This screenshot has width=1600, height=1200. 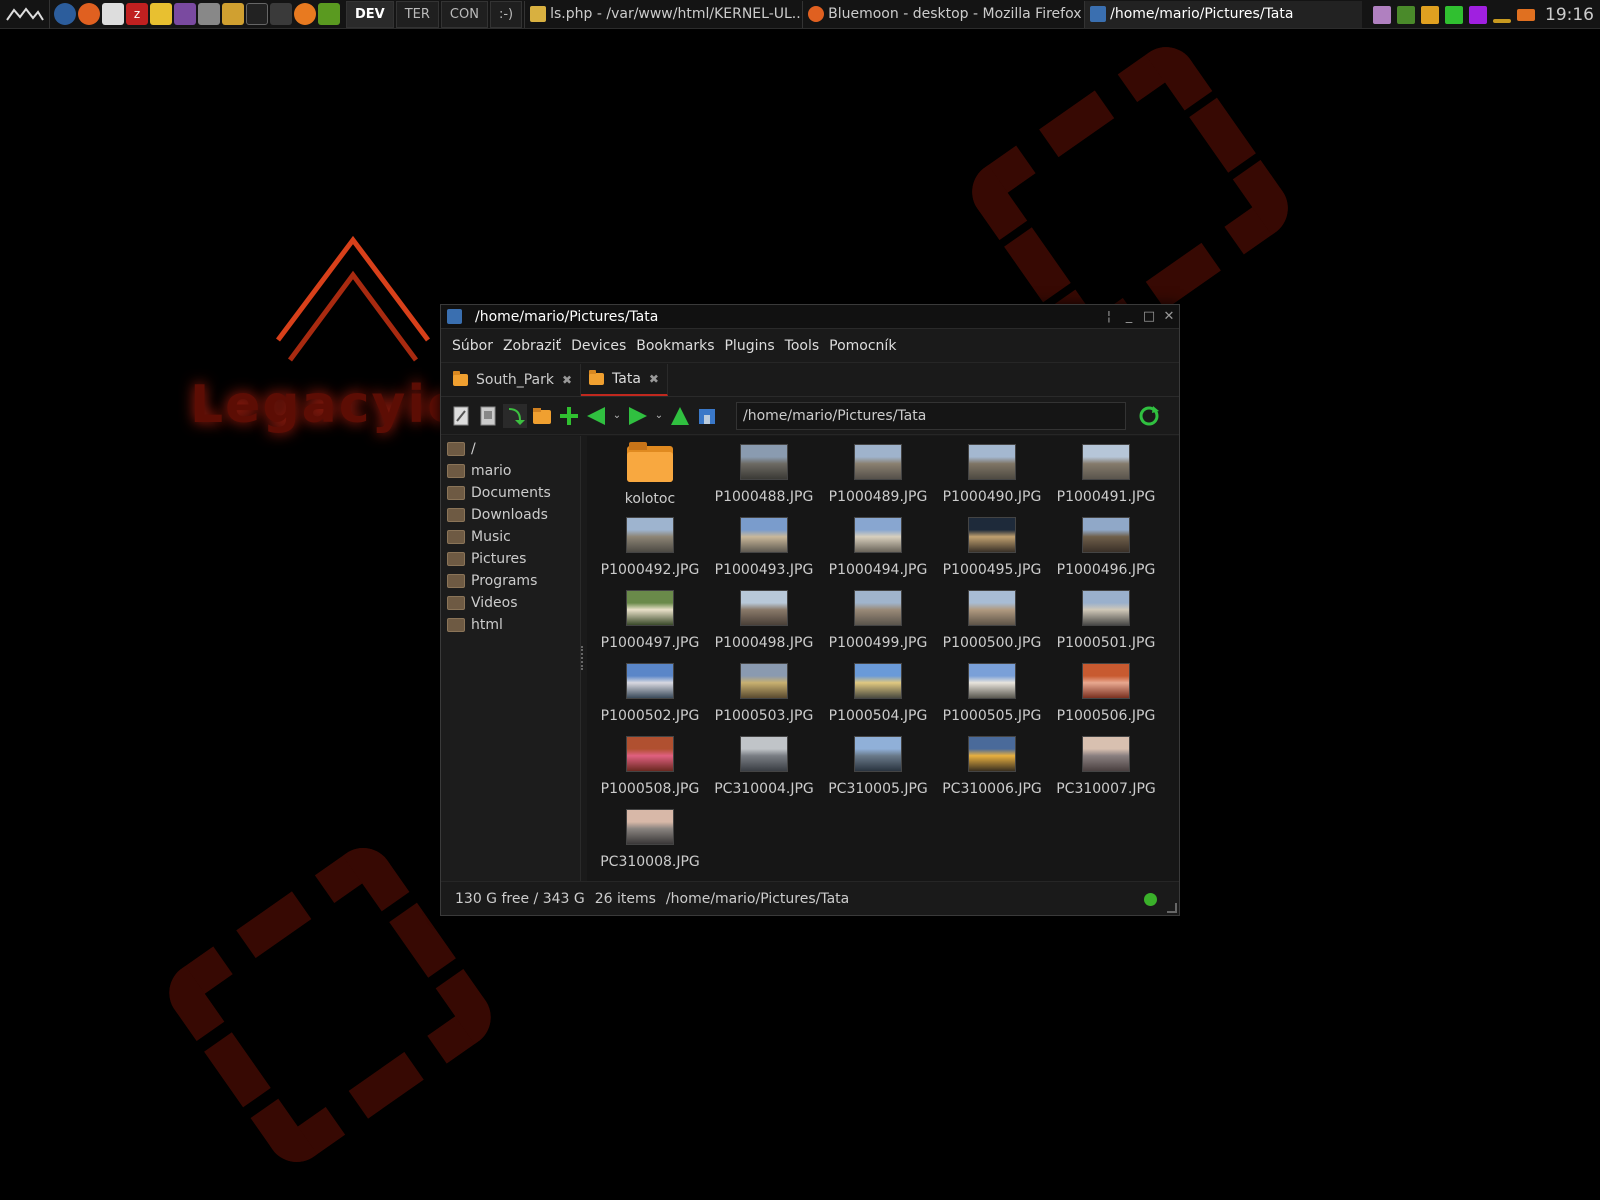 I want to click on address-bar, so click(x=931, y=415).